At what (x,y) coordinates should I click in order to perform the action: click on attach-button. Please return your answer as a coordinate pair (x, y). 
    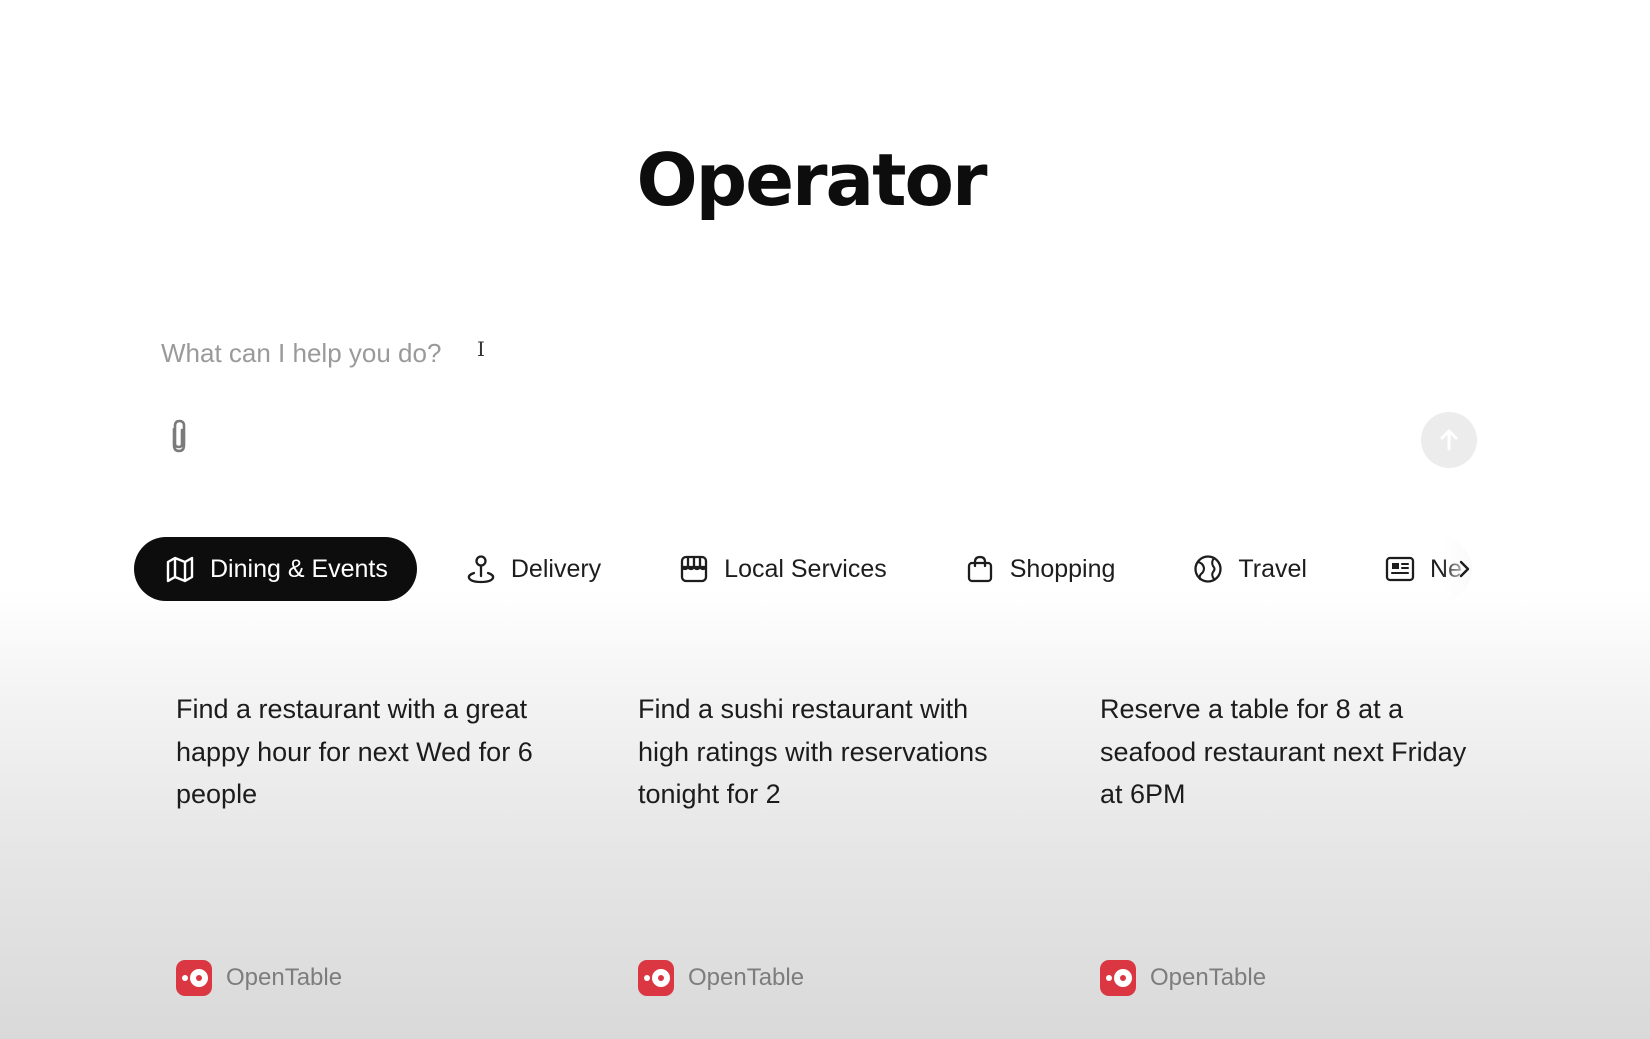
    Looking at the image, I should click on (179, 436).